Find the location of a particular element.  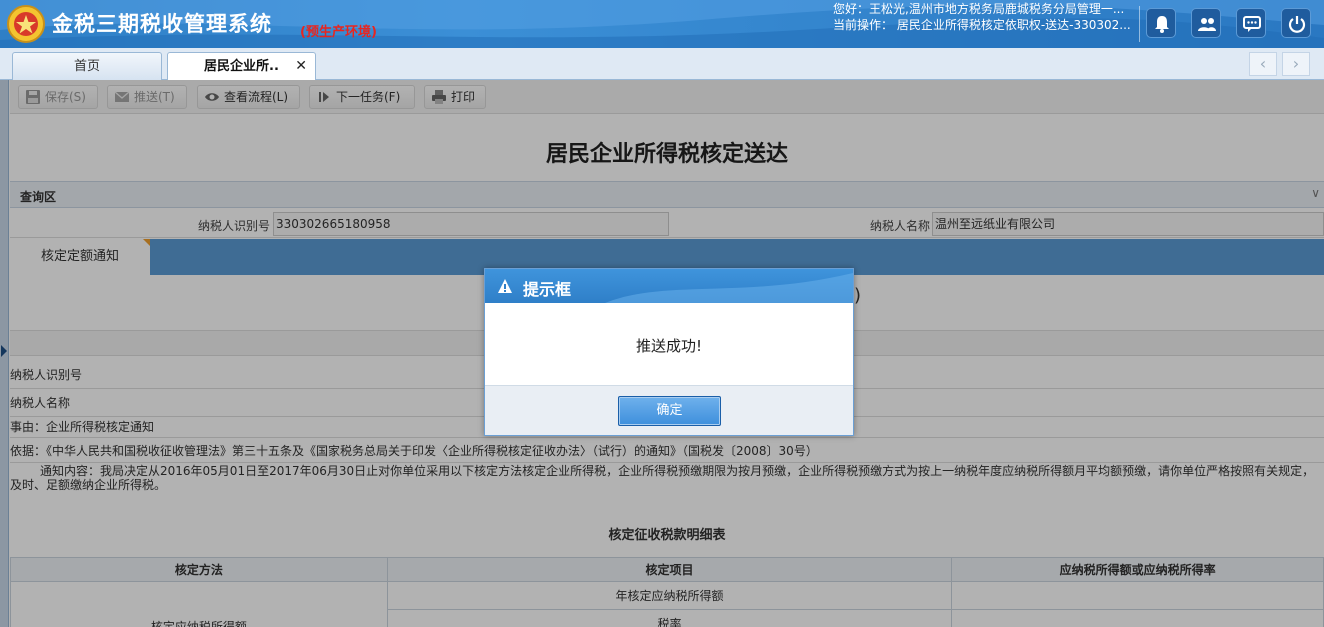

tab-resident-enterprise: 居民企业所.. ✕ is located at coordinates (241, 66).